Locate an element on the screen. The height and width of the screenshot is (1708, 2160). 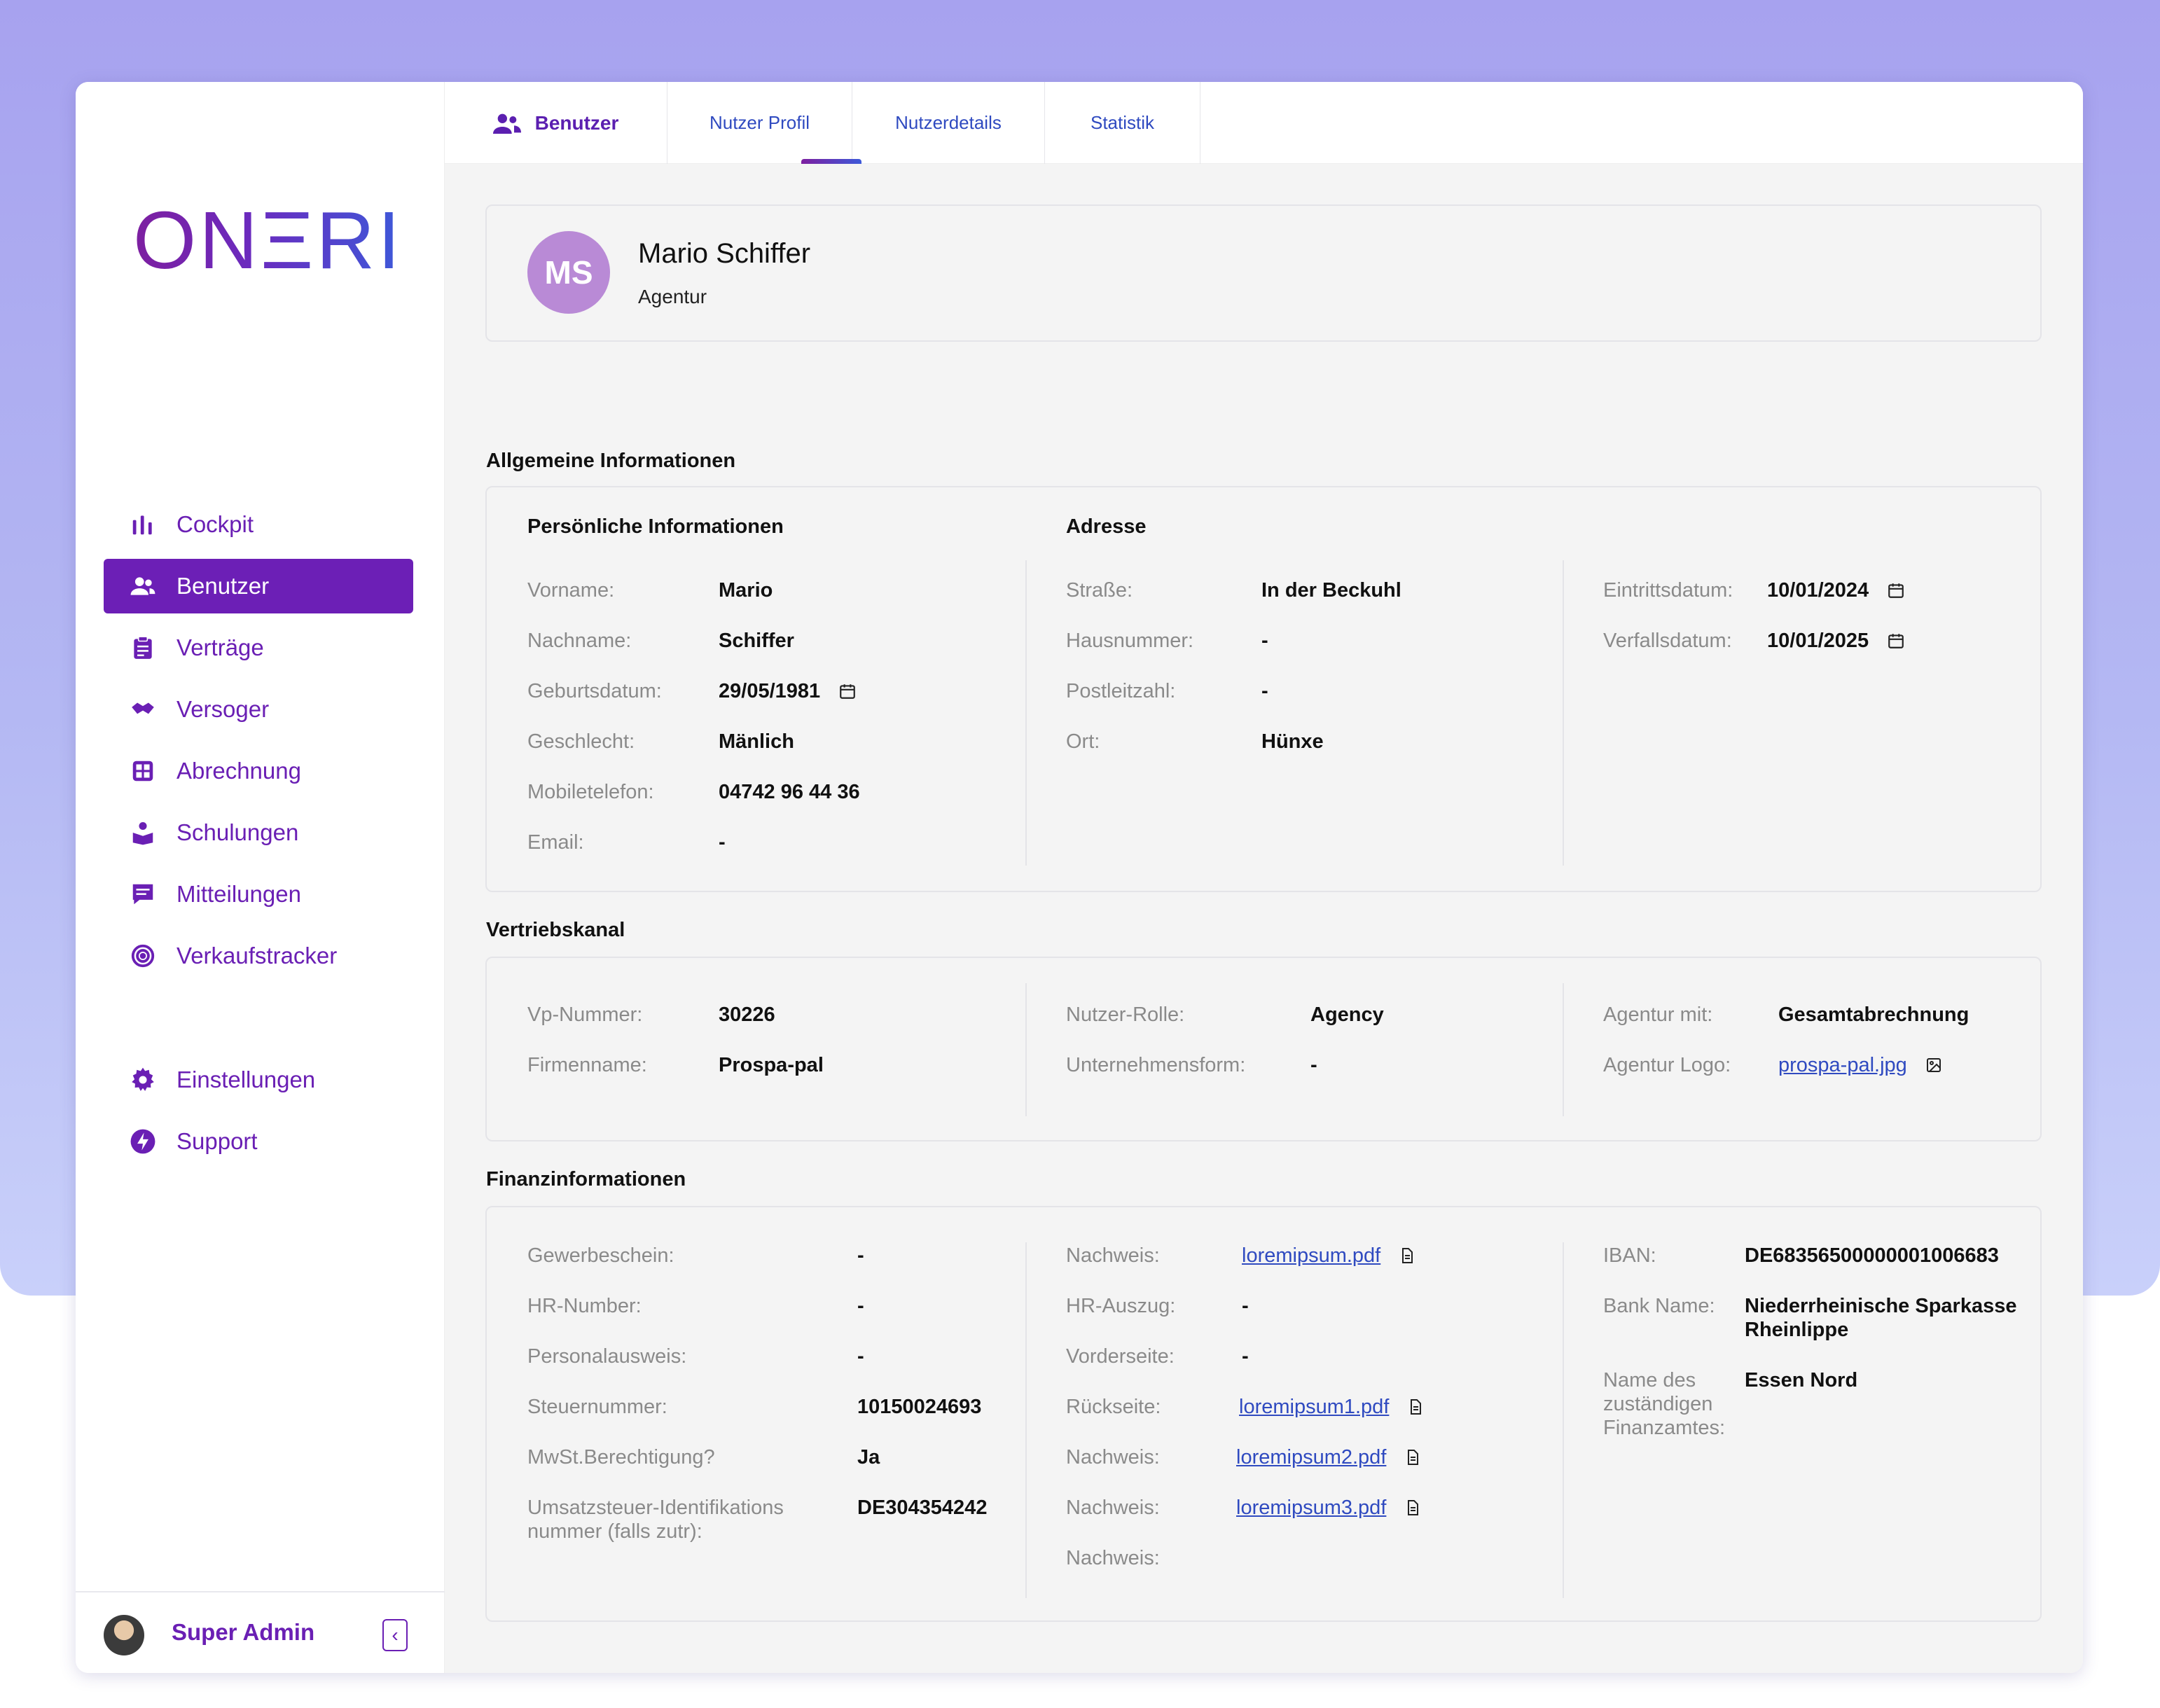
field-label: Bank Name: is located at coordinates (1659, 1306).